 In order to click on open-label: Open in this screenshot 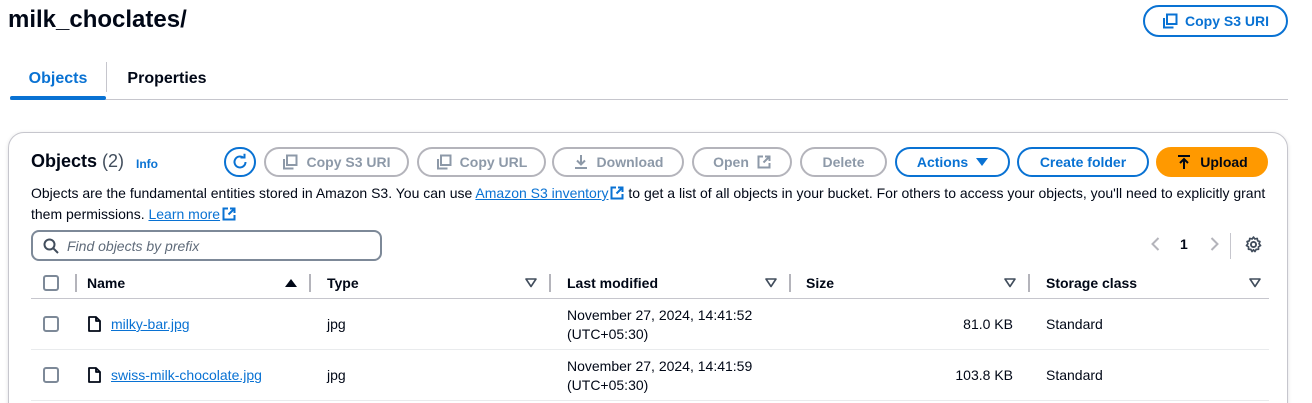, I will do `click(731, 162)`.